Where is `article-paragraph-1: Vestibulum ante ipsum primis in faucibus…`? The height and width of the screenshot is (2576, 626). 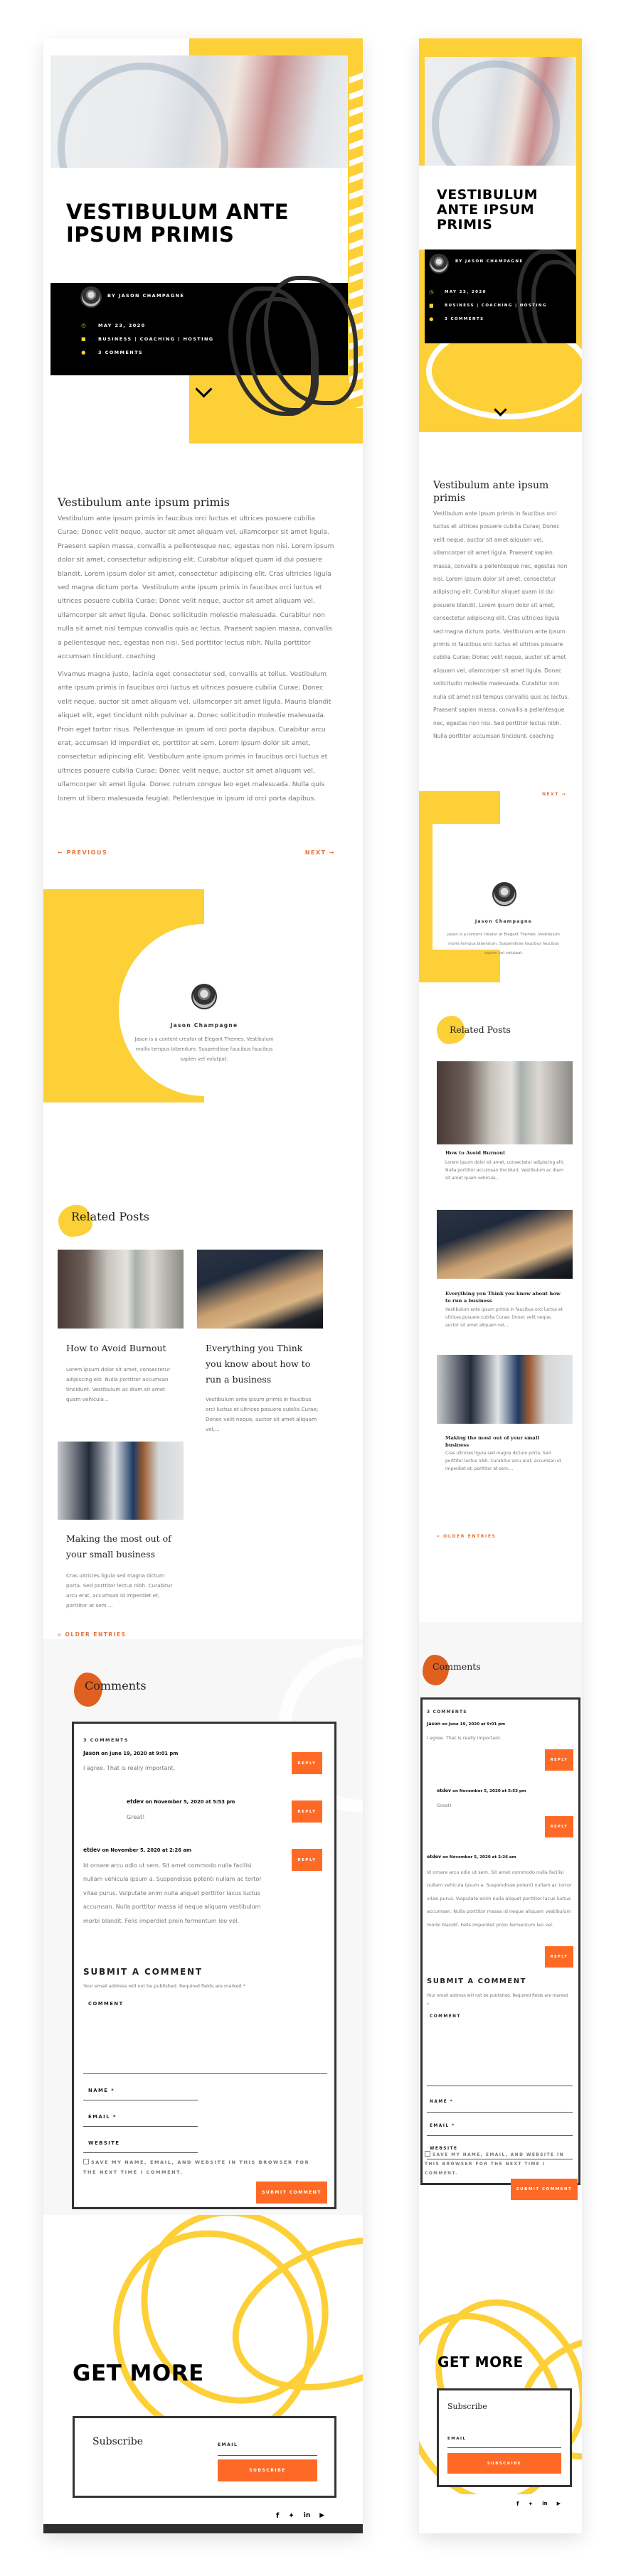
article-paragraph-1: Vestibulum ante ipsum primis in faucibus… is located at coordinates (196, 588).